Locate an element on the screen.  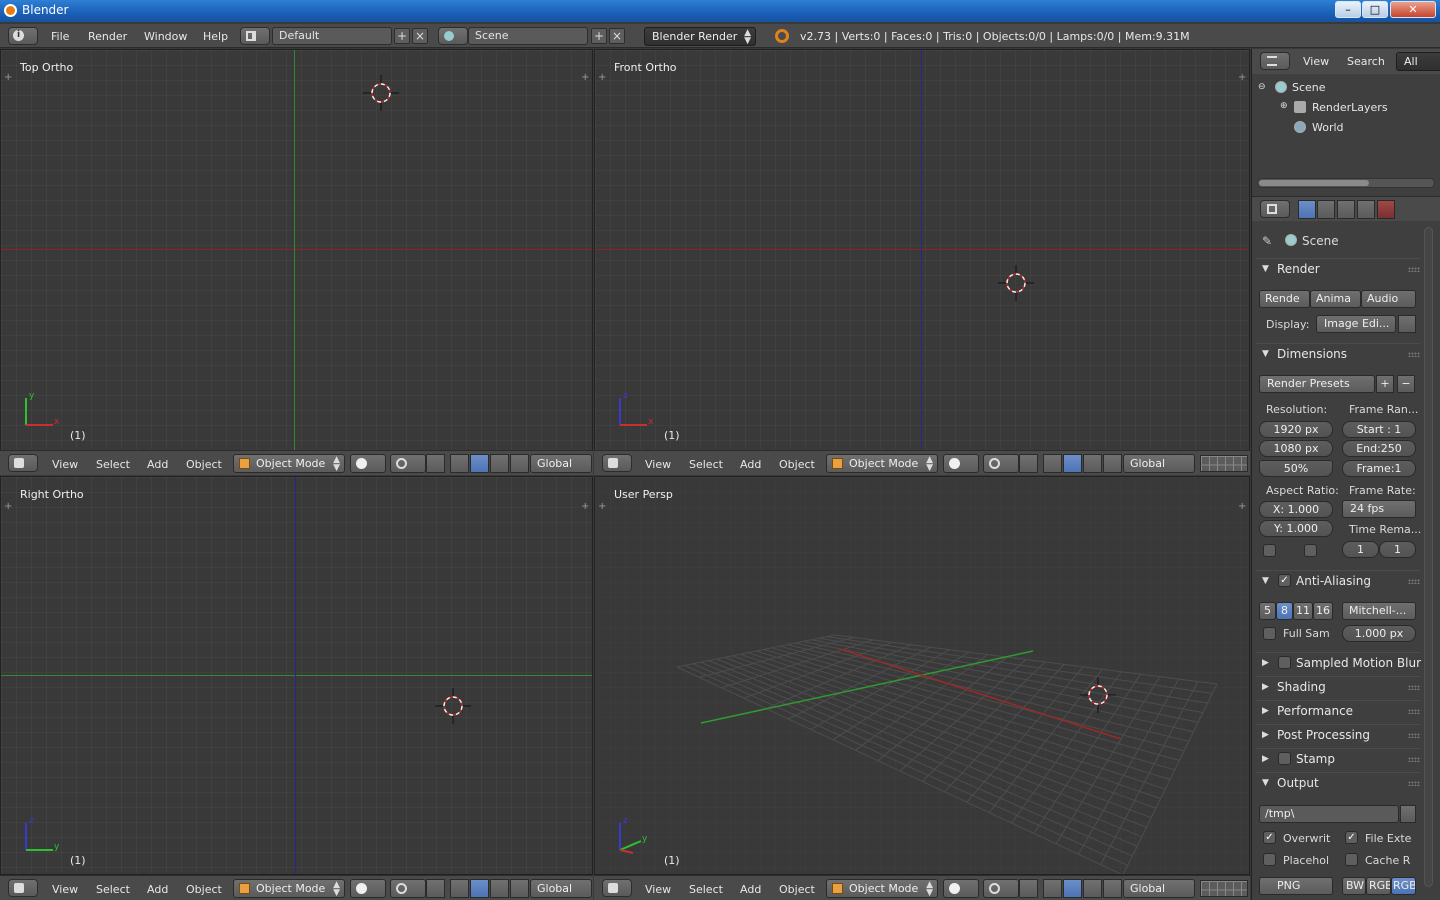
remove-preset-button: − is located at coordinates (1406, 384).